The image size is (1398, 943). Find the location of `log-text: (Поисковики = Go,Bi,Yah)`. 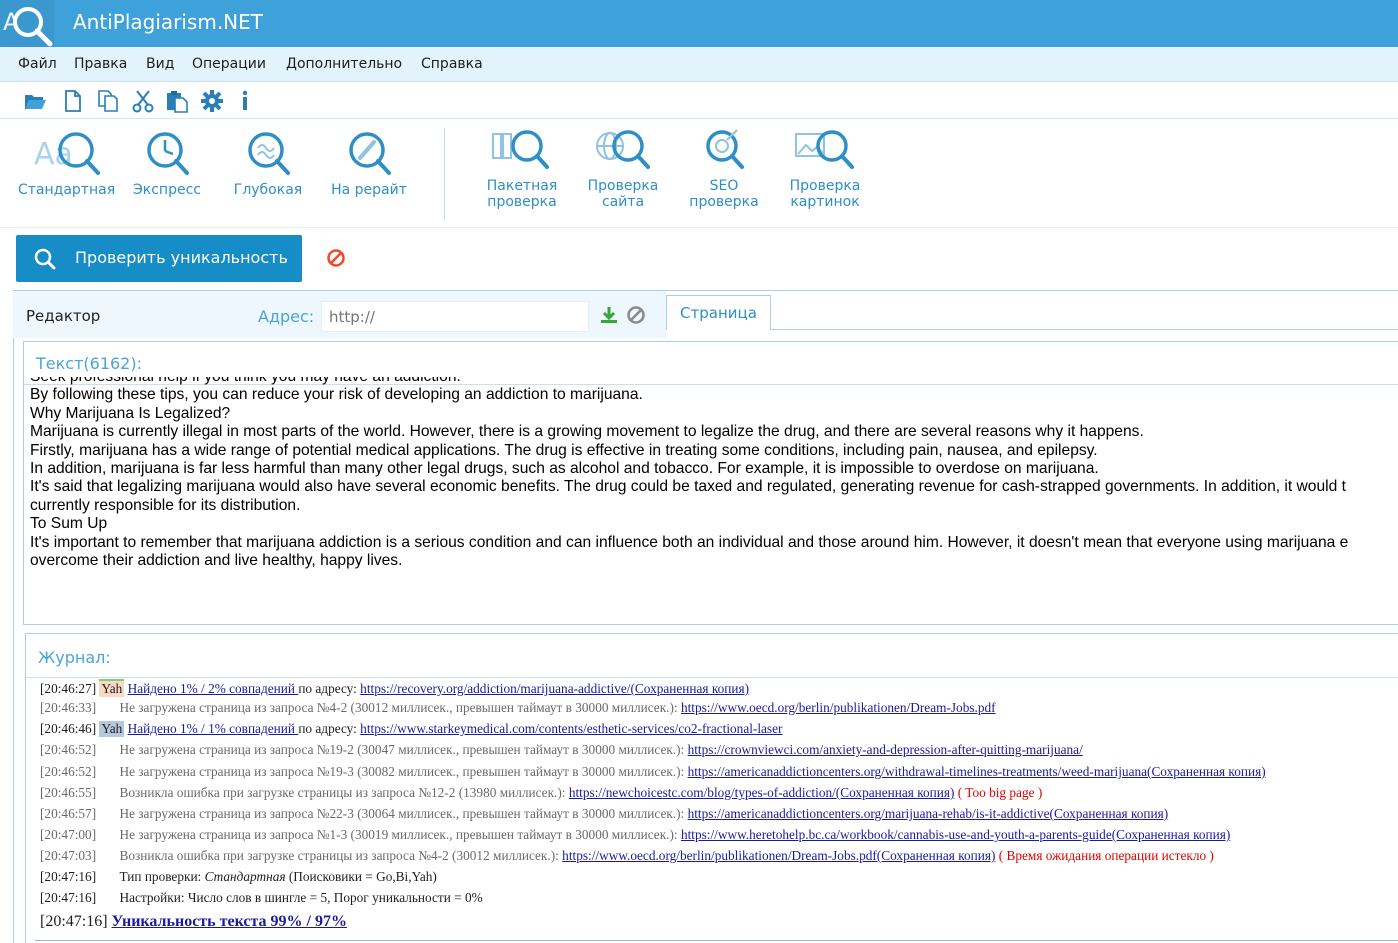

log-text: (Поисковики = Go,Bi,Yah) is located at coordinates (361, 876).